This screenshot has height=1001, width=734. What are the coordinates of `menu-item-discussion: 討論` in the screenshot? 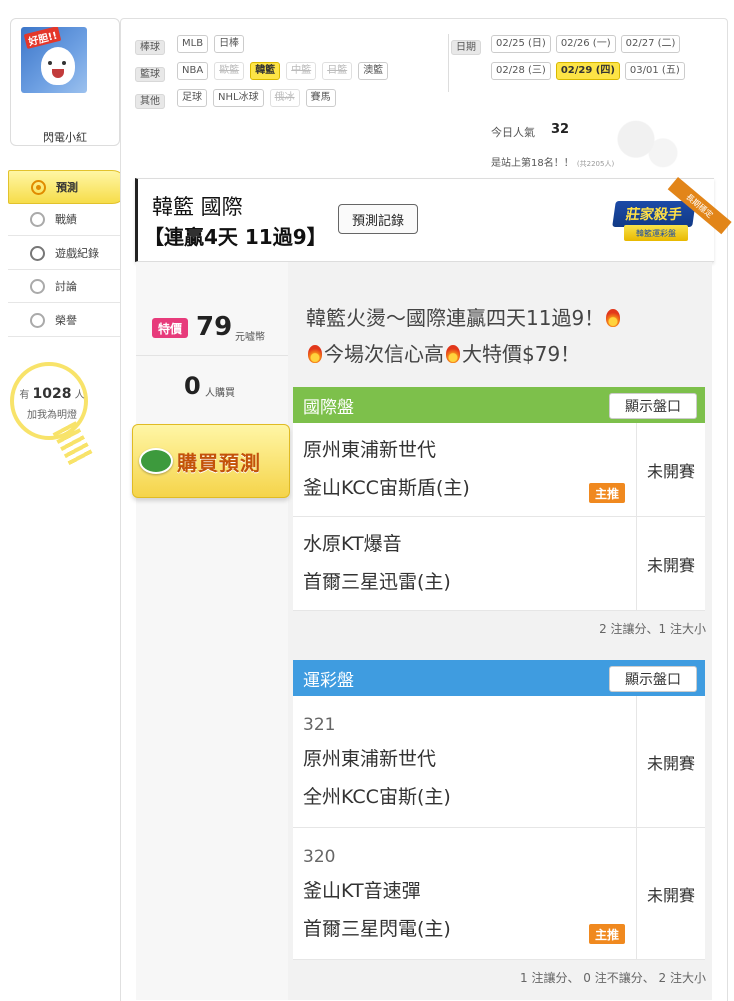 It's located at (64, 286).